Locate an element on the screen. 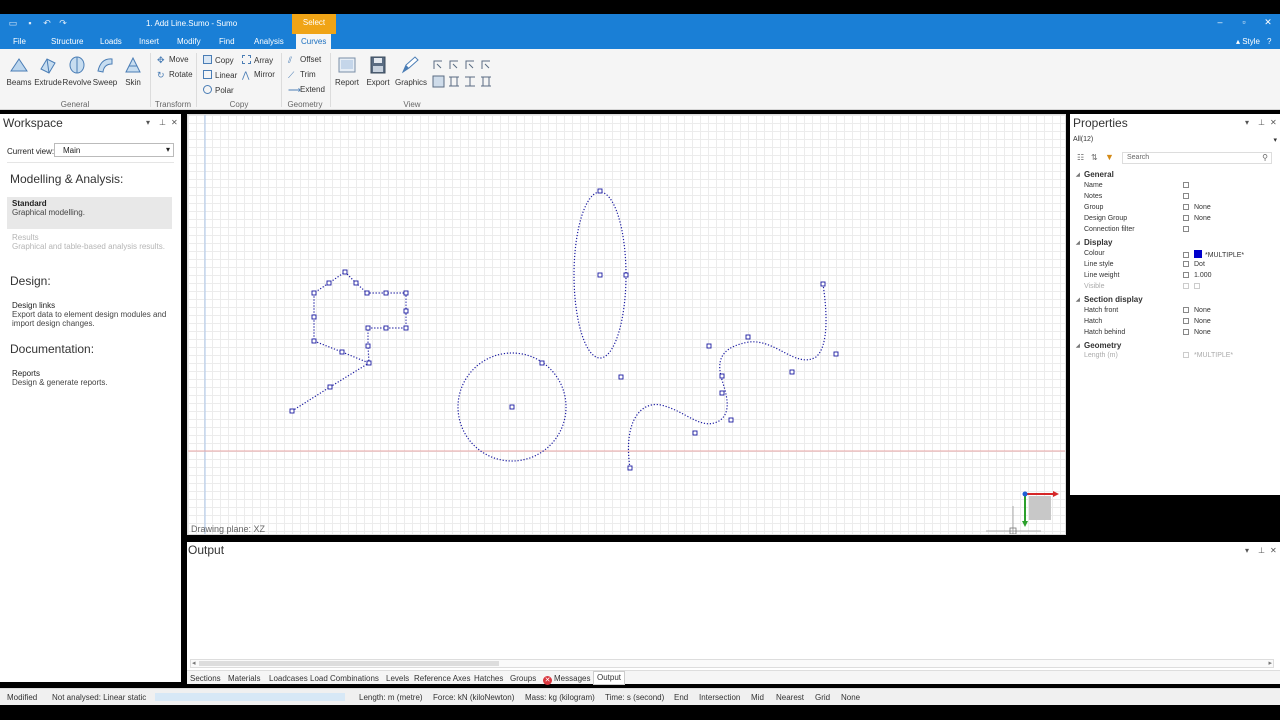  tab-loads: Loads is located at coordinates (111, 41).